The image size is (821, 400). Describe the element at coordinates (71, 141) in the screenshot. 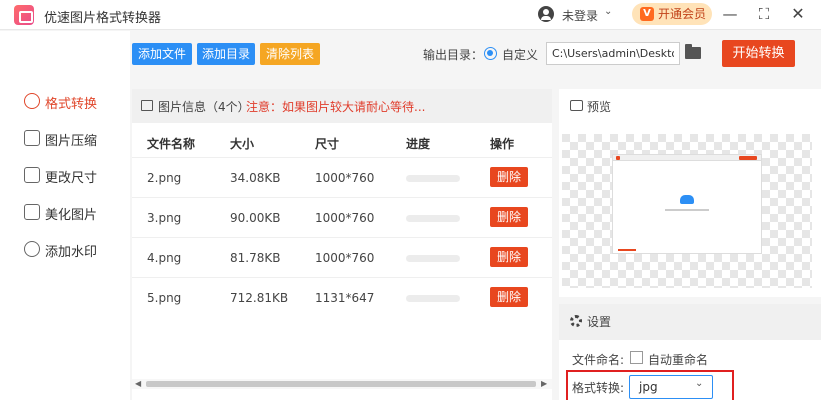

I see `sidebar-item-label: 图片压缩` at that location.